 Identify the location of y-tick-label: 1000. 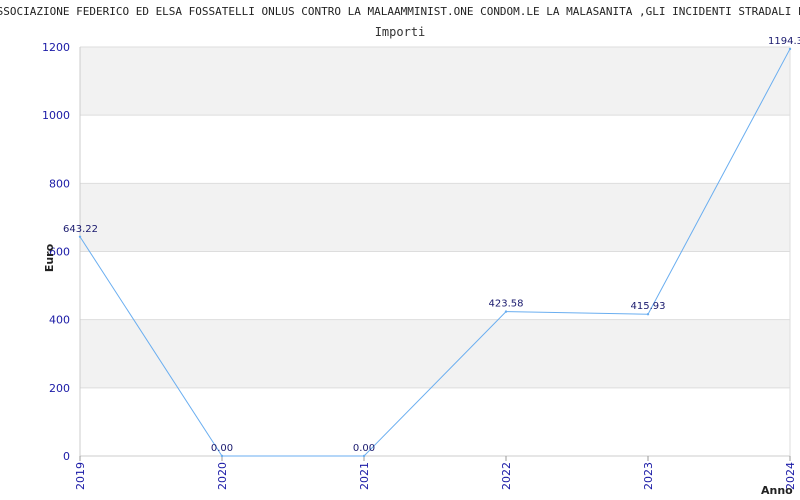
(56, 115).